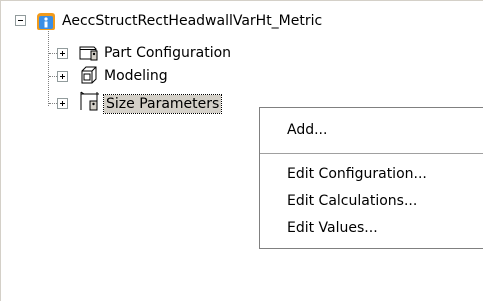  I want to click on tree-item-part-configuration: Part Configuration, so click(167, 53).